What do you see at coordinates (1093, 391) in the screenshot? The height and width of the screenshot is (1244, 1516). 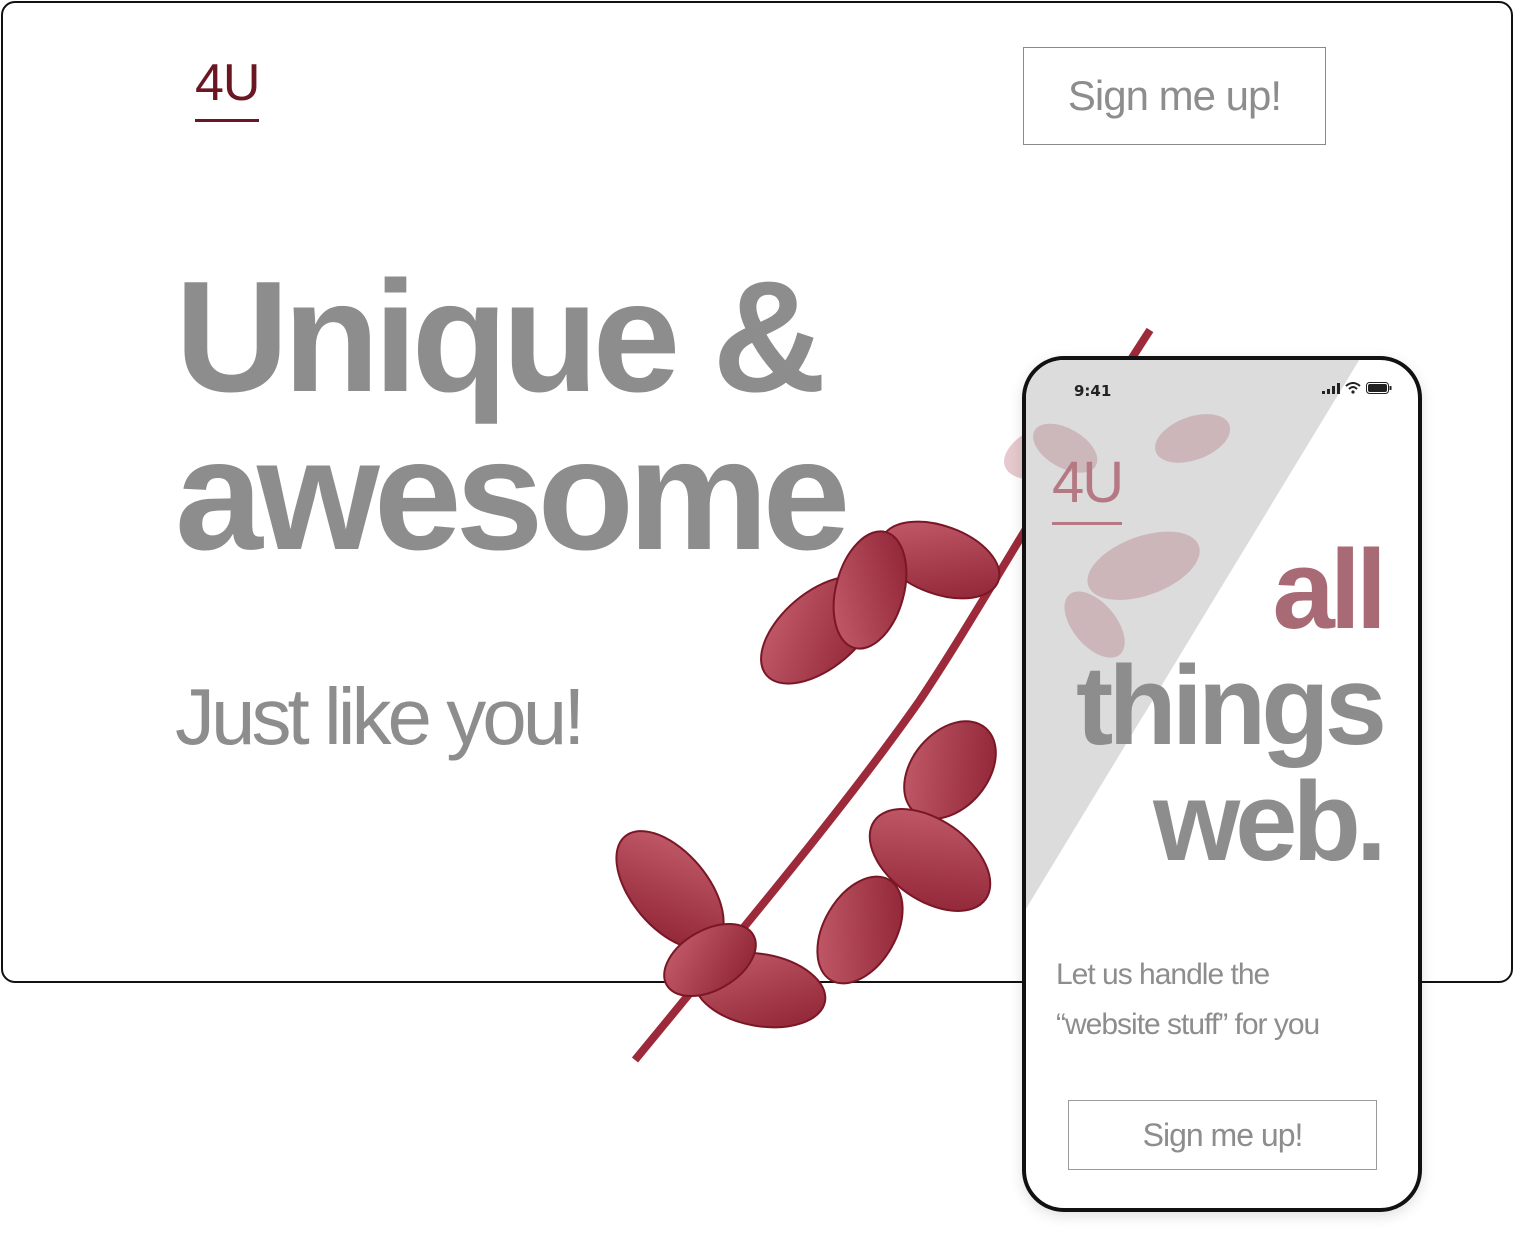 I see `status-time: 9:41` at bounding box center [1093, 391].